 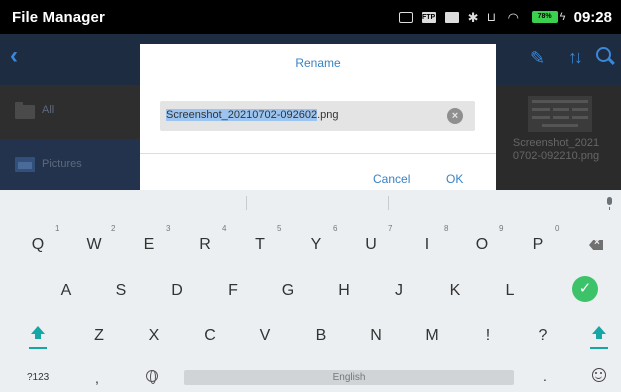 I want to click on sidebar-item-all: All, so click(x=70, y=112).